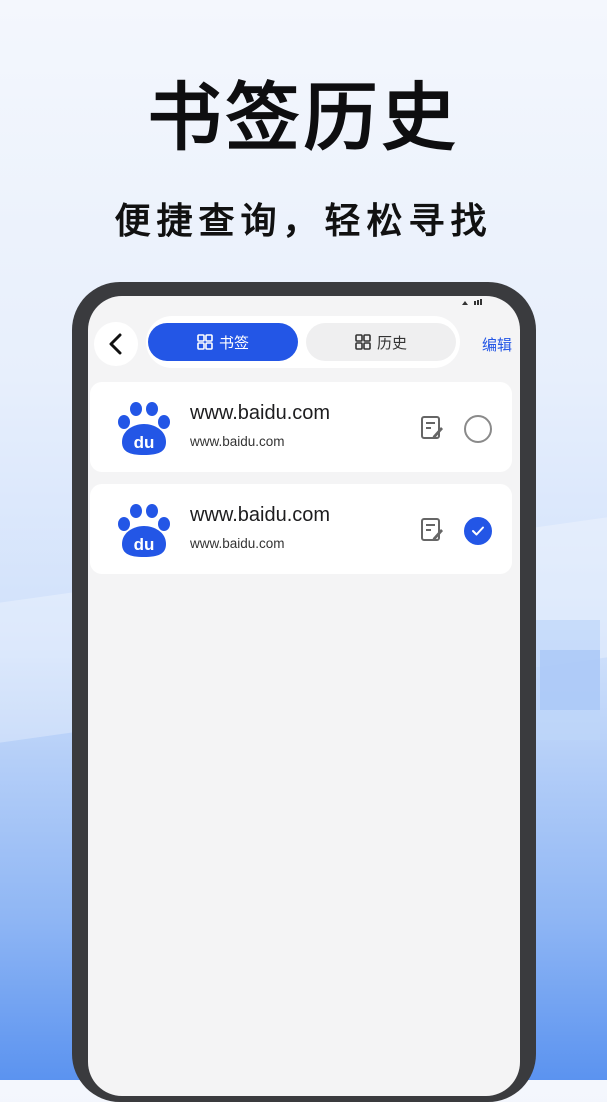 This screenshot has width=607, height=1102. What do you see at coordinates (473, 303) in the screenshot?
I see `status-icons` at bounding box center [473, 303].